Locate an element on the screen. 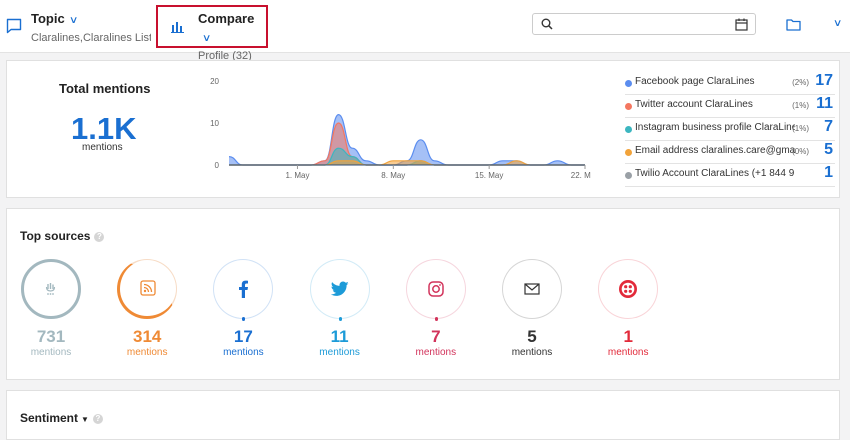 This screenshot has height=440, width=850. legend-item: Twitter account ClaraLines (1%) 11 is located at coordinates (730, 106).